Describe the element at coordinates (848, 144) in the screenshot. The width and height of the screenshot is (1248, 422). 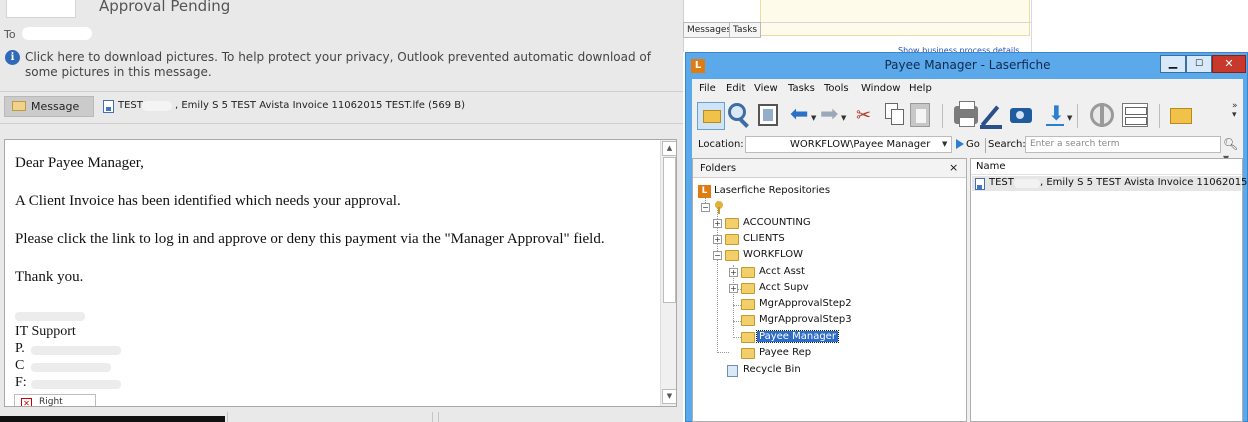
I see `location-combobox: WORKFLOW\Payee Manager ▼` at that location.